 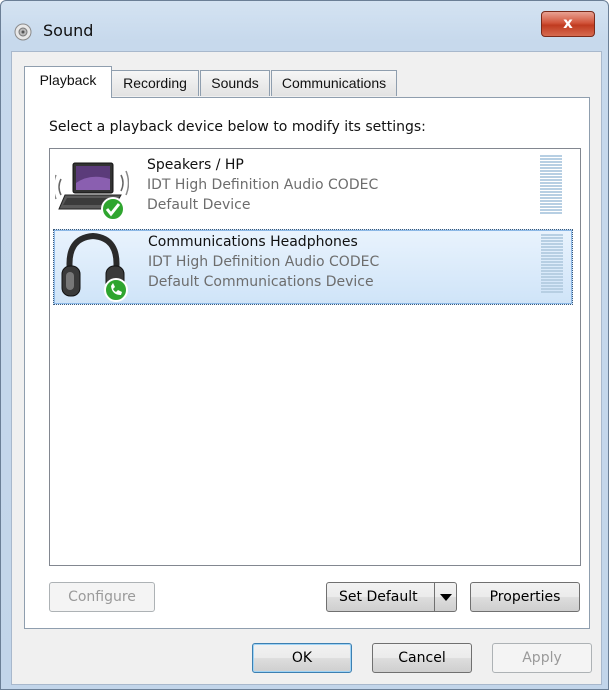 What do you see at coordinates (113, 209) in the screenshot?
I see `green-check-icon` at bounding box center [113, 209].